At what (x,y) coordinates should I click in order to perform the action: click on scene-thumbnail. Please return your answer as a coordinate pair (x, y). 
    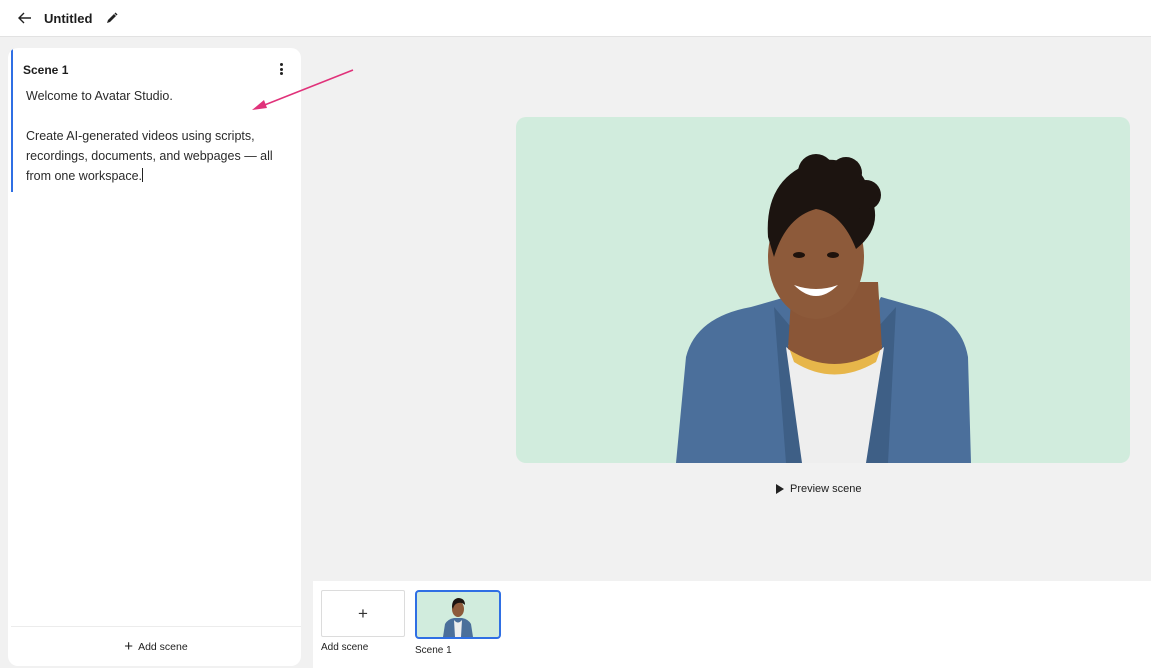
    Looking at the image, I should click on (458, 614).